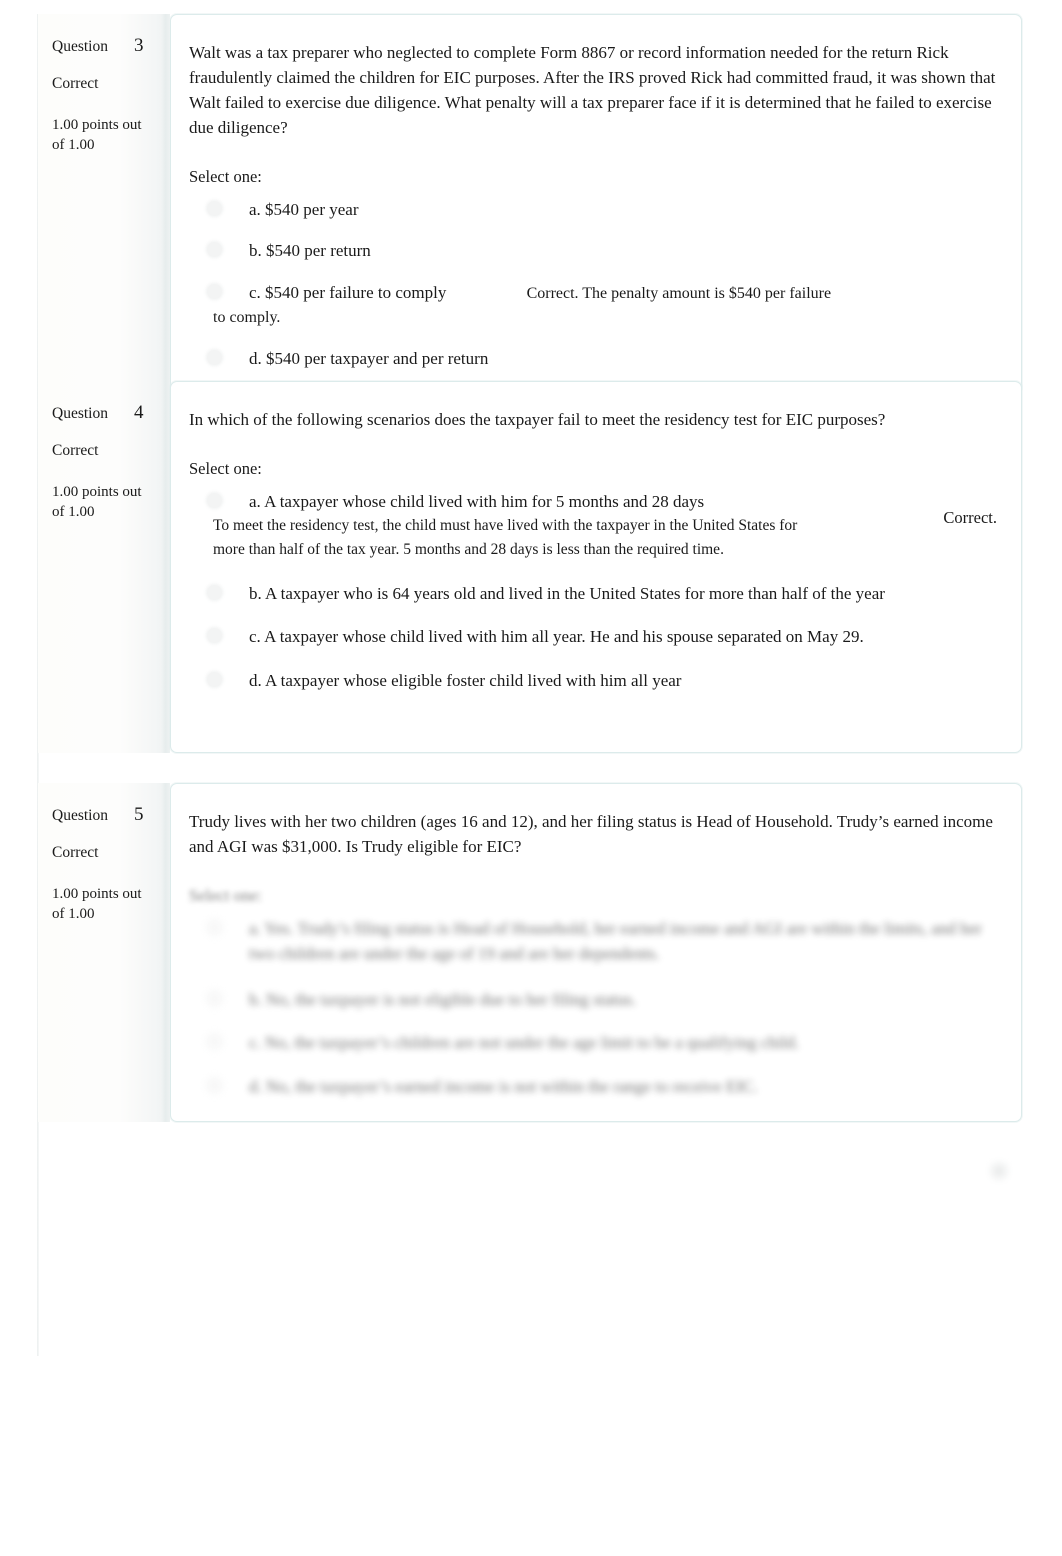 Image resolution: width=1062 pixels, height=1556 pixels. I want to click on answer-option-d: d. $540 per taxpayer and per return, so click(593, 359).